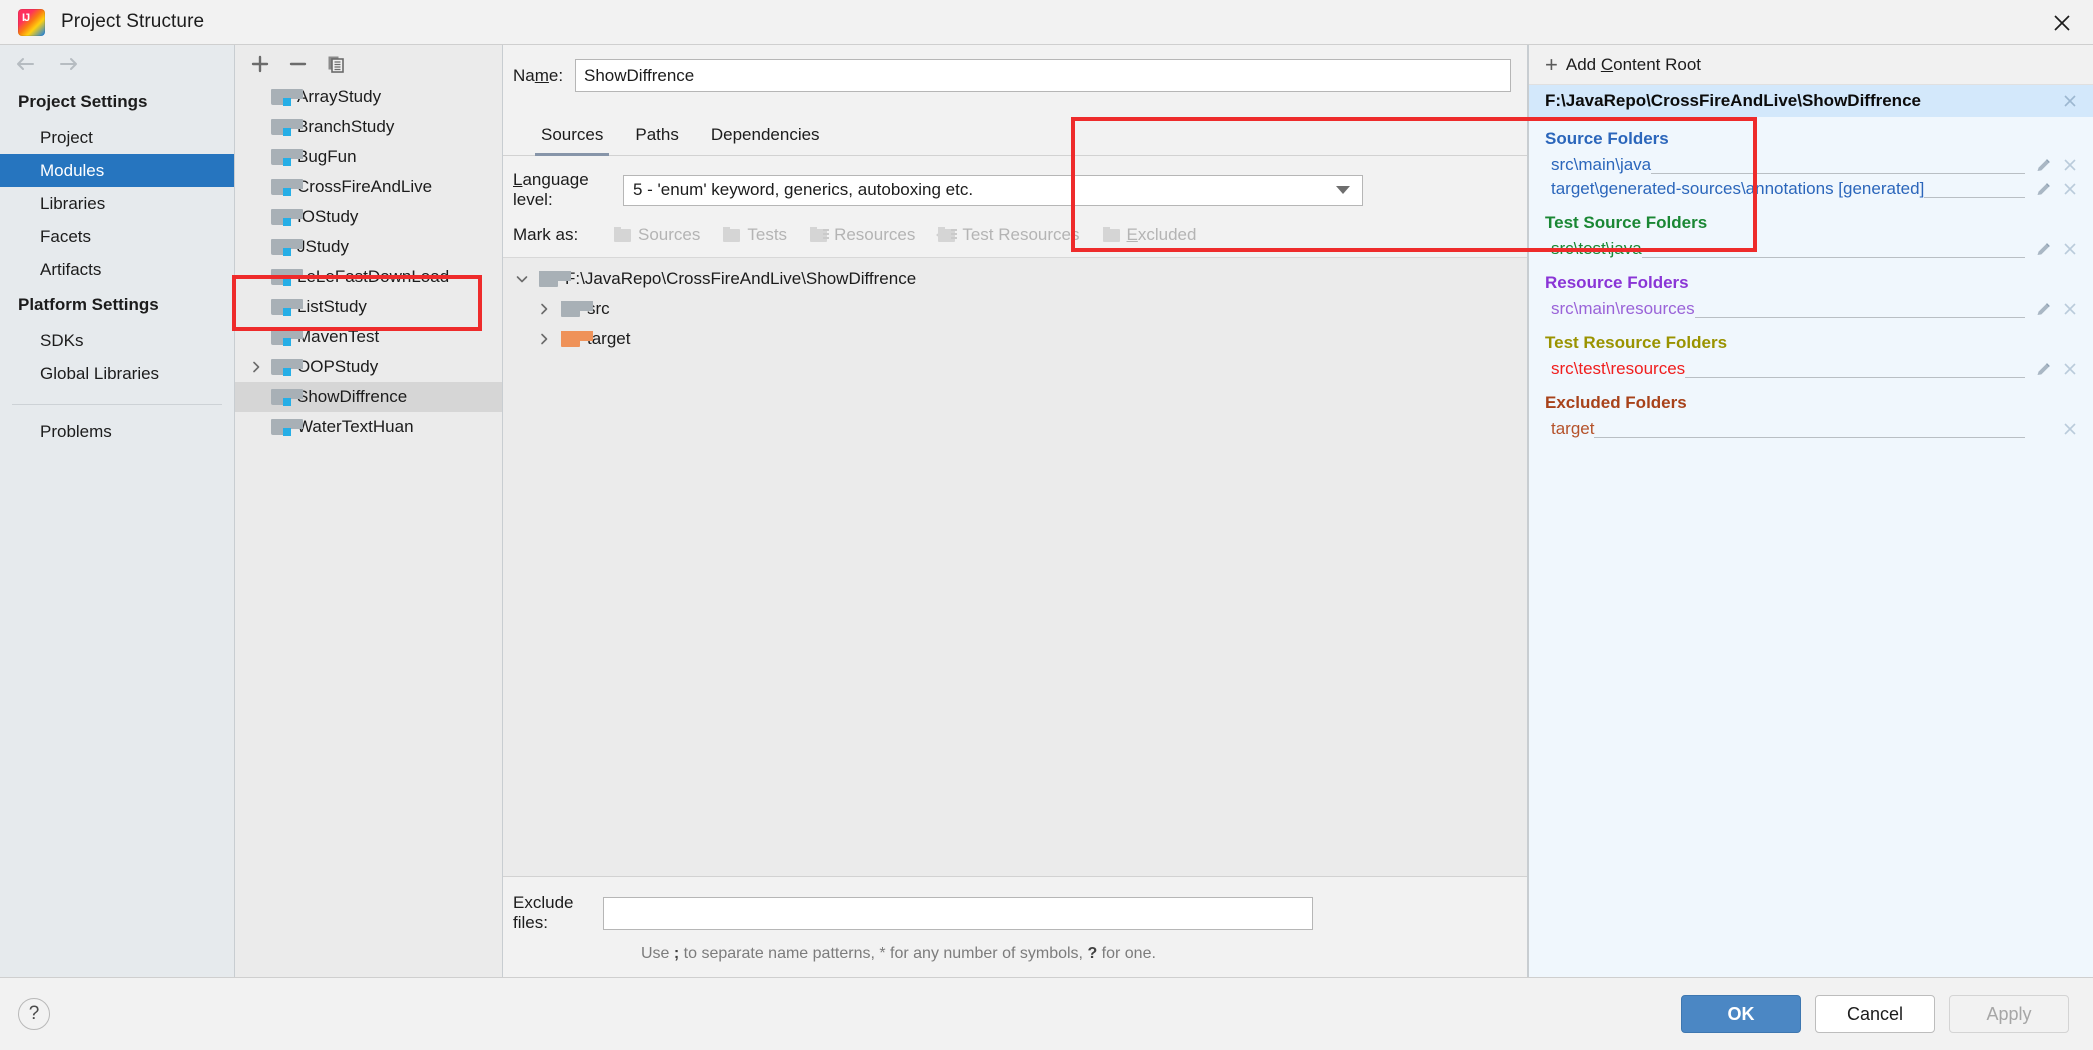 Image resolution: width=2093 pixels, height=1050 pixels. What do you see at coordinates (1046, 1013) in the screenshot?
I see `dialog-footer: ? OK Cancel Apply` at bounding box center [1046, 1013].